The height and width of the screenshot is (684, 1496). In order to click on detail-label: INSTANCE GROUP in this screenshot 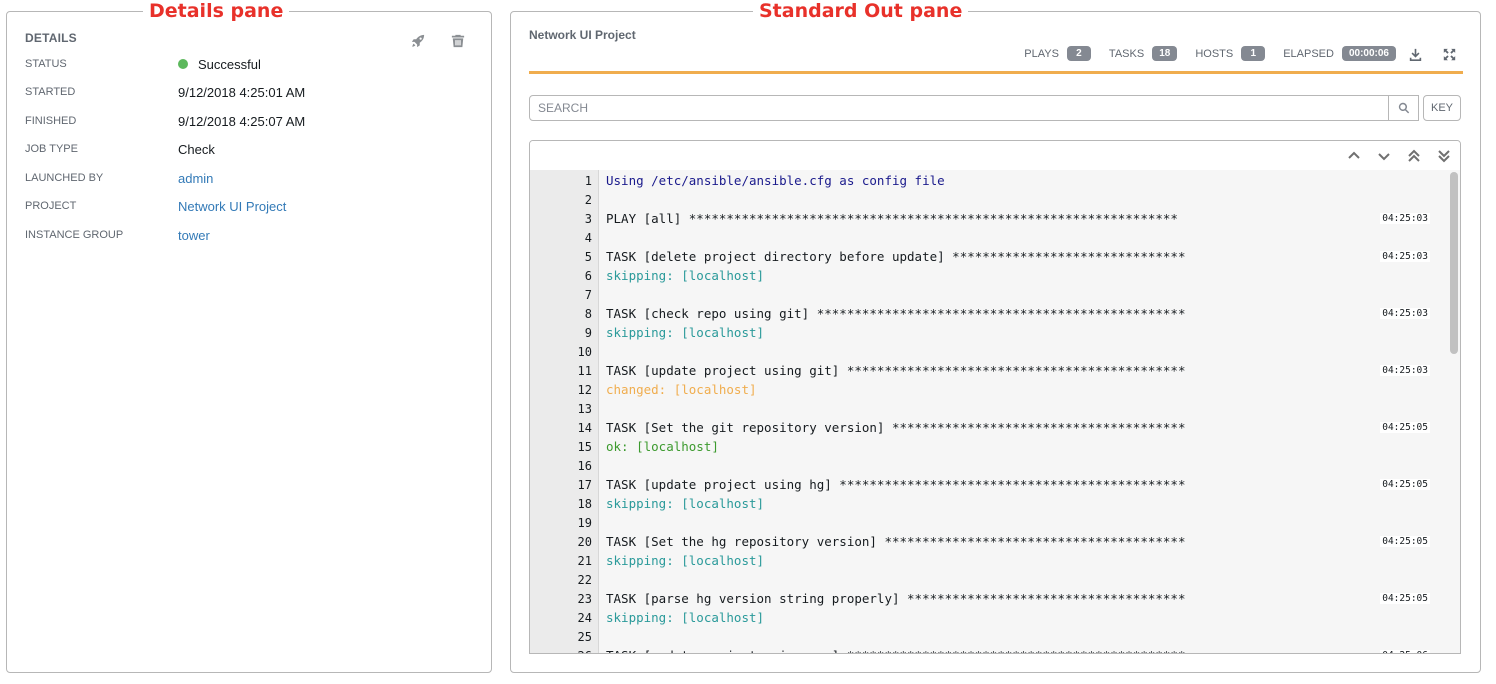, I will do `click(74, 235)`.